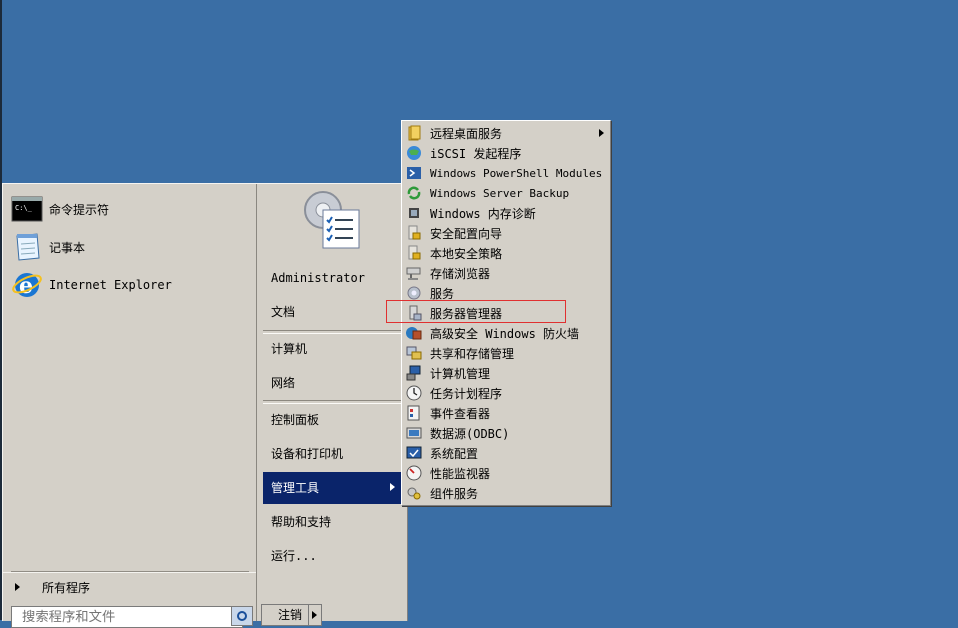  I want to click on security-policy-icon, so click(414, 252).